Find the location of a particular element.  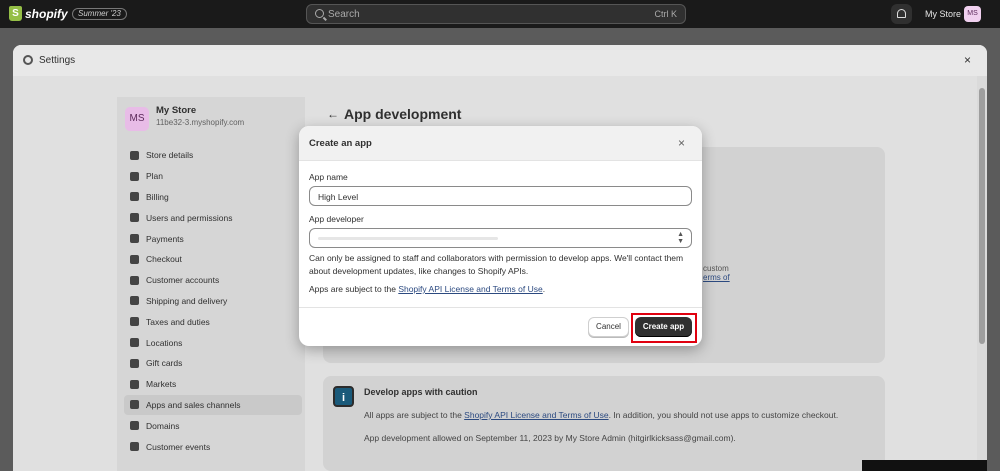

modal-title: Create an app is located at coordinates (340, 143).